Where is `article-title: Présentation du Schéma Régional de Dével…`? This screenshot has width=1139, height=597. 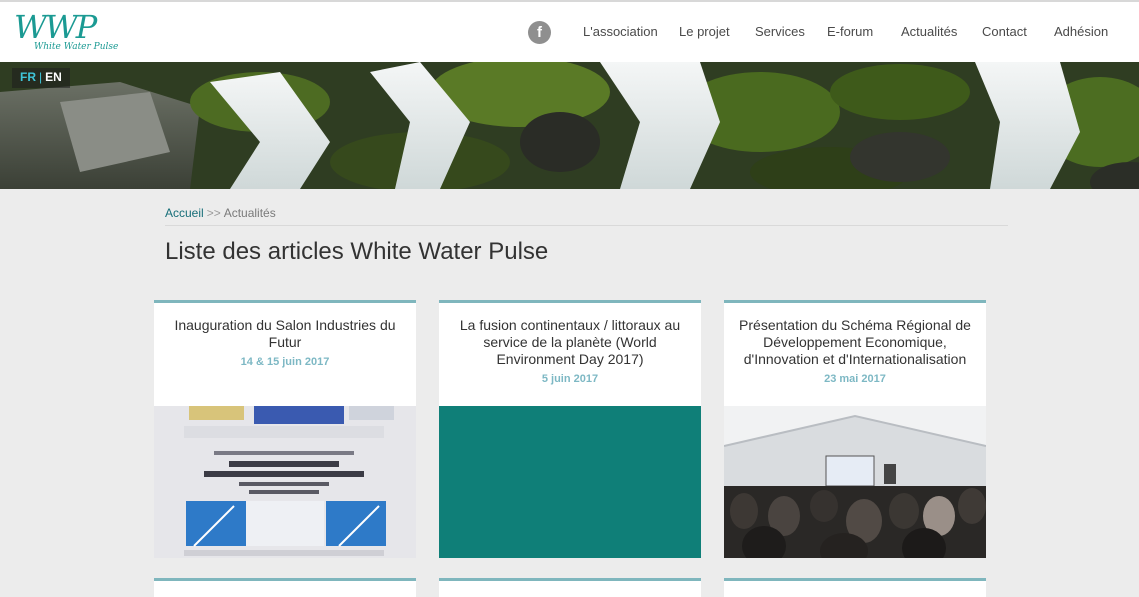
article-title: Présentation du Schéma Régional de Dével… is located at coordinates (855, 342).